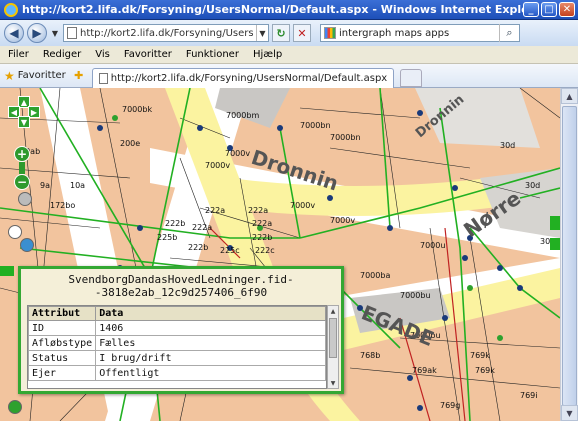 This screenshot has width=578, height=421. I want to click on maximize-button: □, so click(549, 9).